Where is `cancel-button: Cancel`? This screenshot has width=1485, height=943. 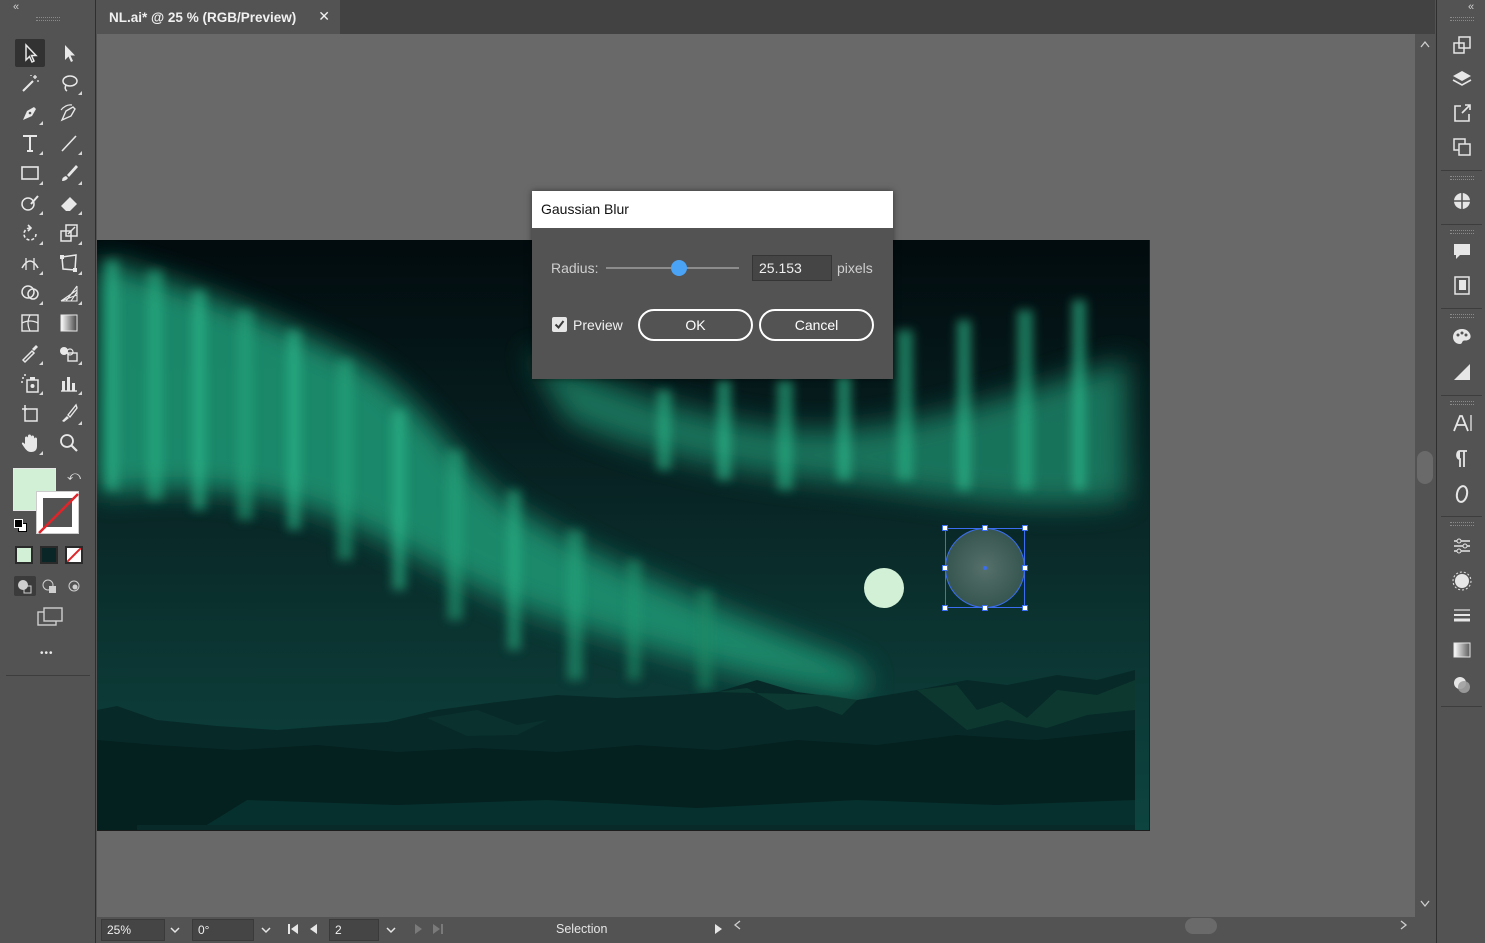
cancel-button: Cancel is located at coordinates (816, 325).